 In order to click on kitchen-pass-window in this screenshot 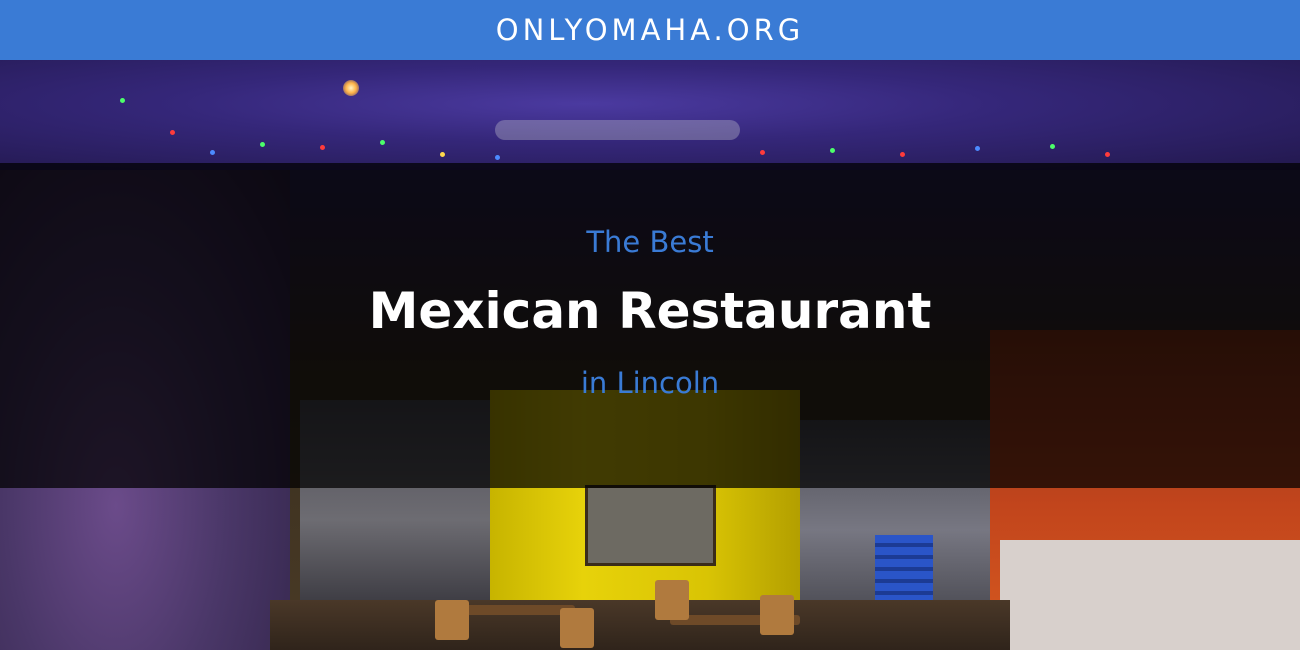, I will do `click(650, 525)`.